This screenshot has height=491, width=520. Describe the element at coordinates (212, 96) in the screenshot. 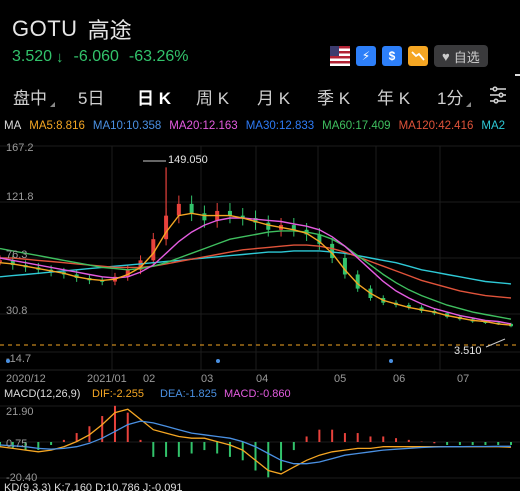

I see `tab-weekly-k: 周 K` at that location.